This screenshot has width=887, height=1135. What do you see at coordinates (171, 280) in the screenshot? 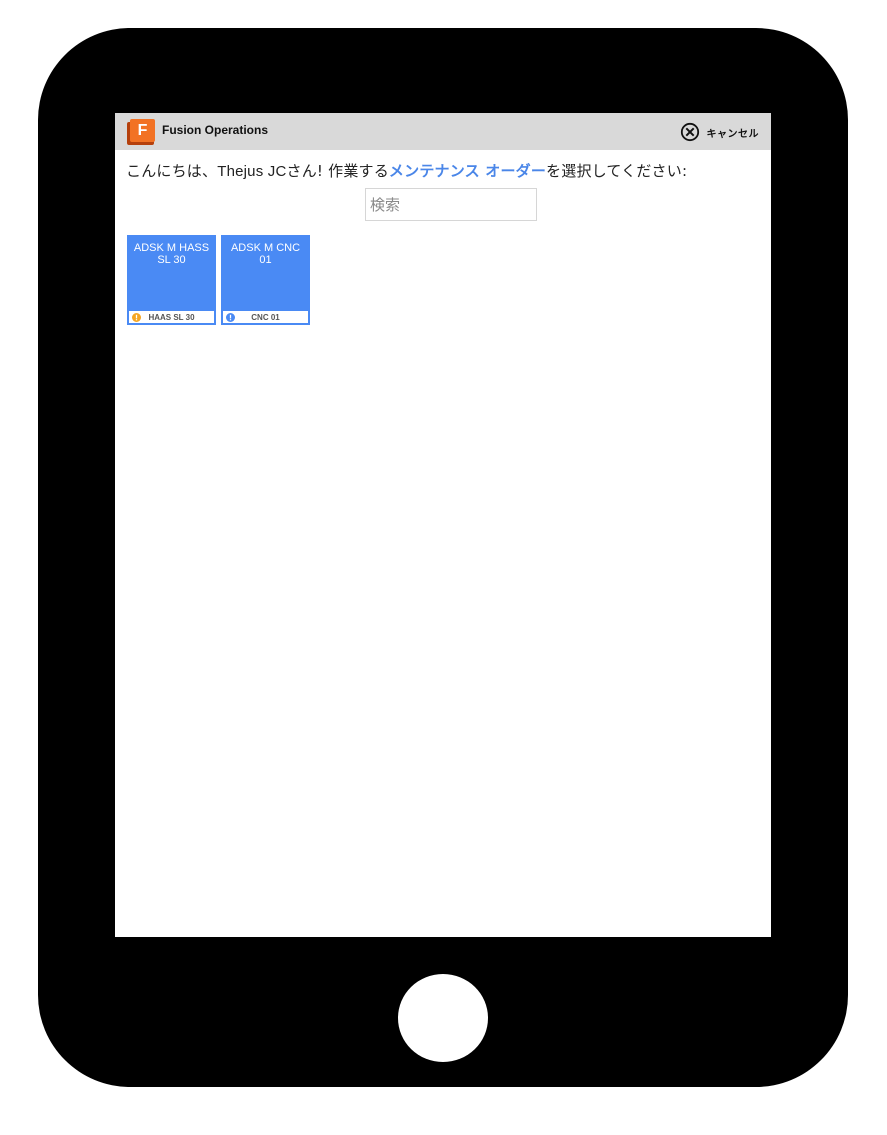
I see `order-tile: ADSK M HASS SL 30 HAAS SL 30` at bounding box center [171, 280].